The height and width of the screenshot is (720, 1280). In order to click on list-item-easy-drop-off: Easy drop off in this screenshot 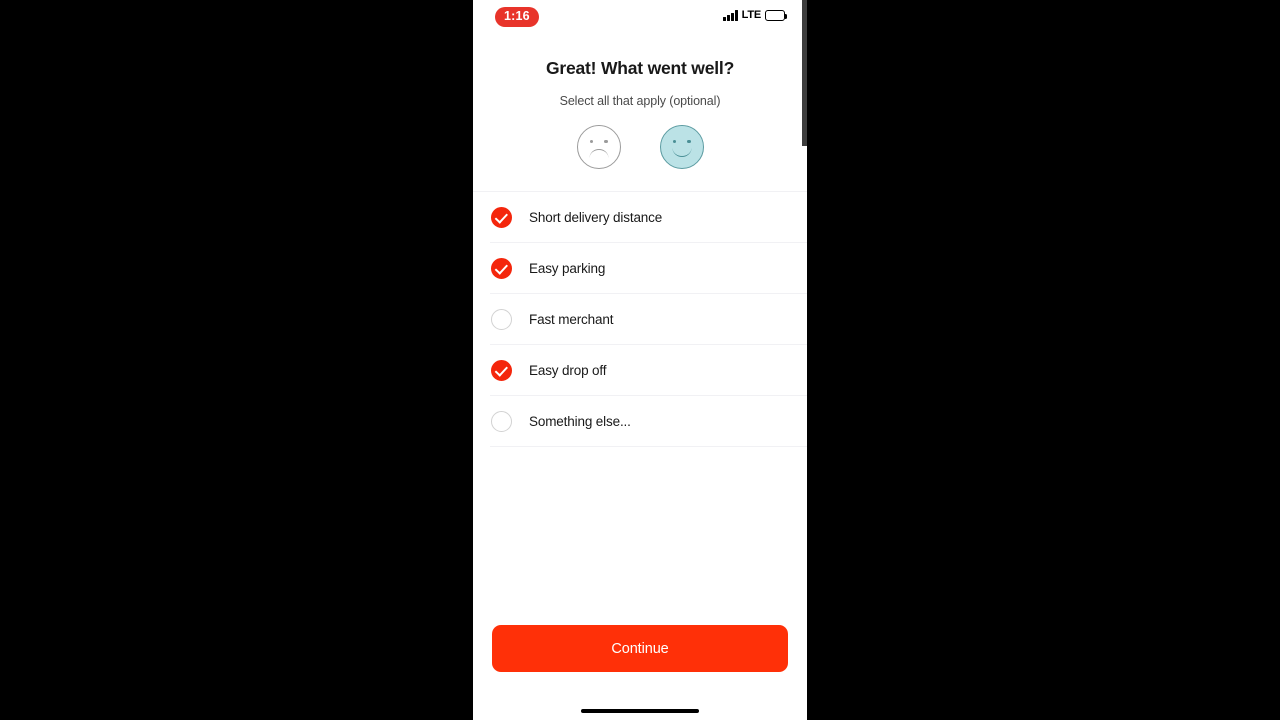, I will do `click(640, 370)`.